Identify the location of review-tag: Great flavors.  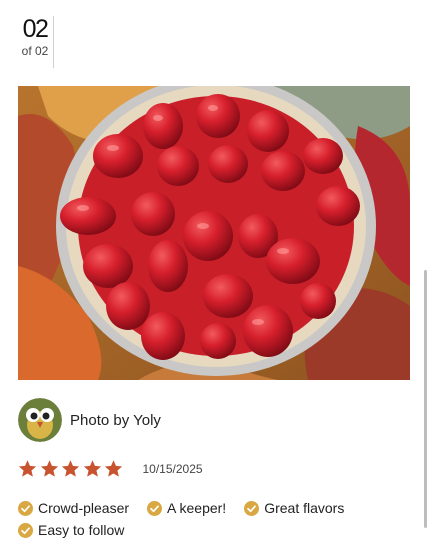
(294, 508).